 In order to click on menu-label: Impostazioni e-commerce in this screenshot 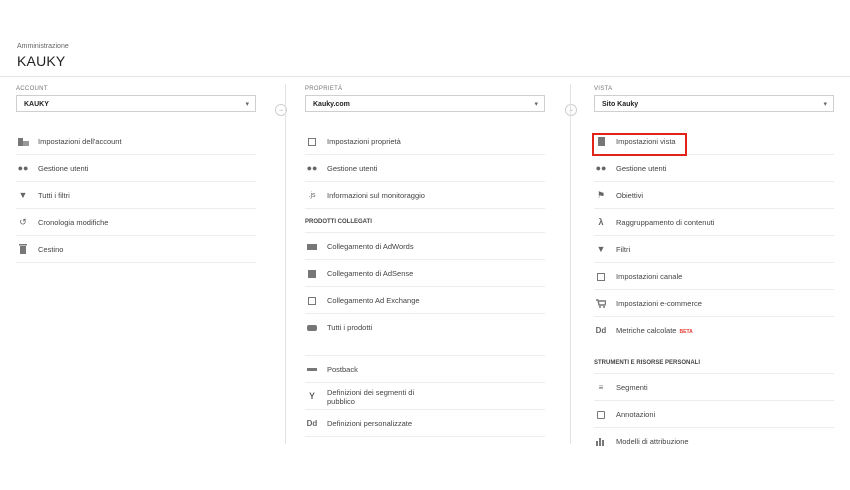, I will do `click(659, 303)`.